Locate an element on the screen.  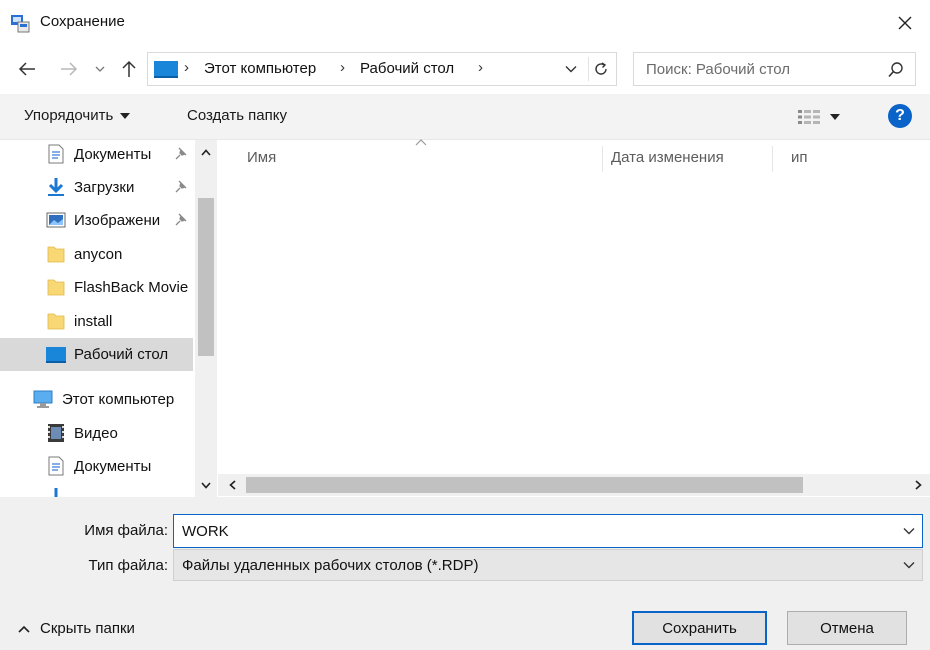
nav-item-documents: Документы is located at coordinates (96, 155).